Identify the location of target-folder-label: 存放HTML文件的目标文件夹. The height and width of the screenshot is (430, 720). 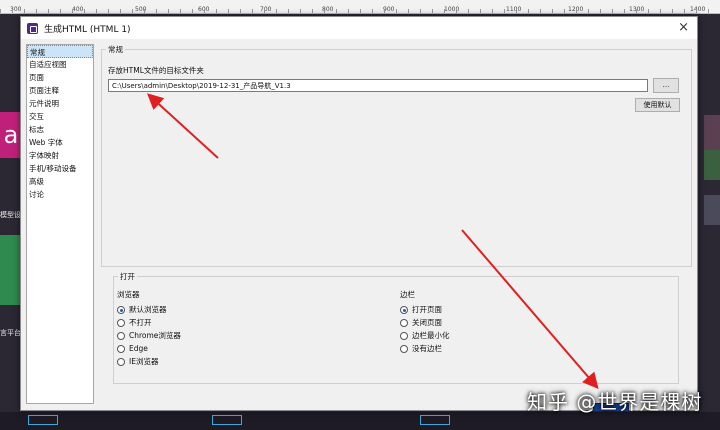
(156, 70).